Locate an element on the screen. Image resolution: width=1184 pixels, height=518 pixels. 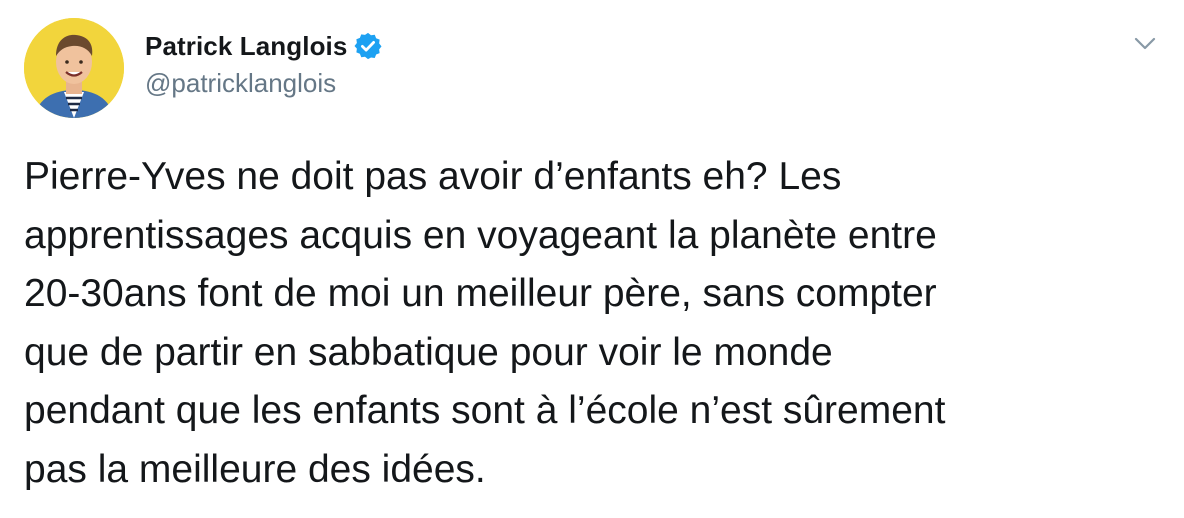
author-display-name: Patrick Langlois is located at coordinates (246, 46).